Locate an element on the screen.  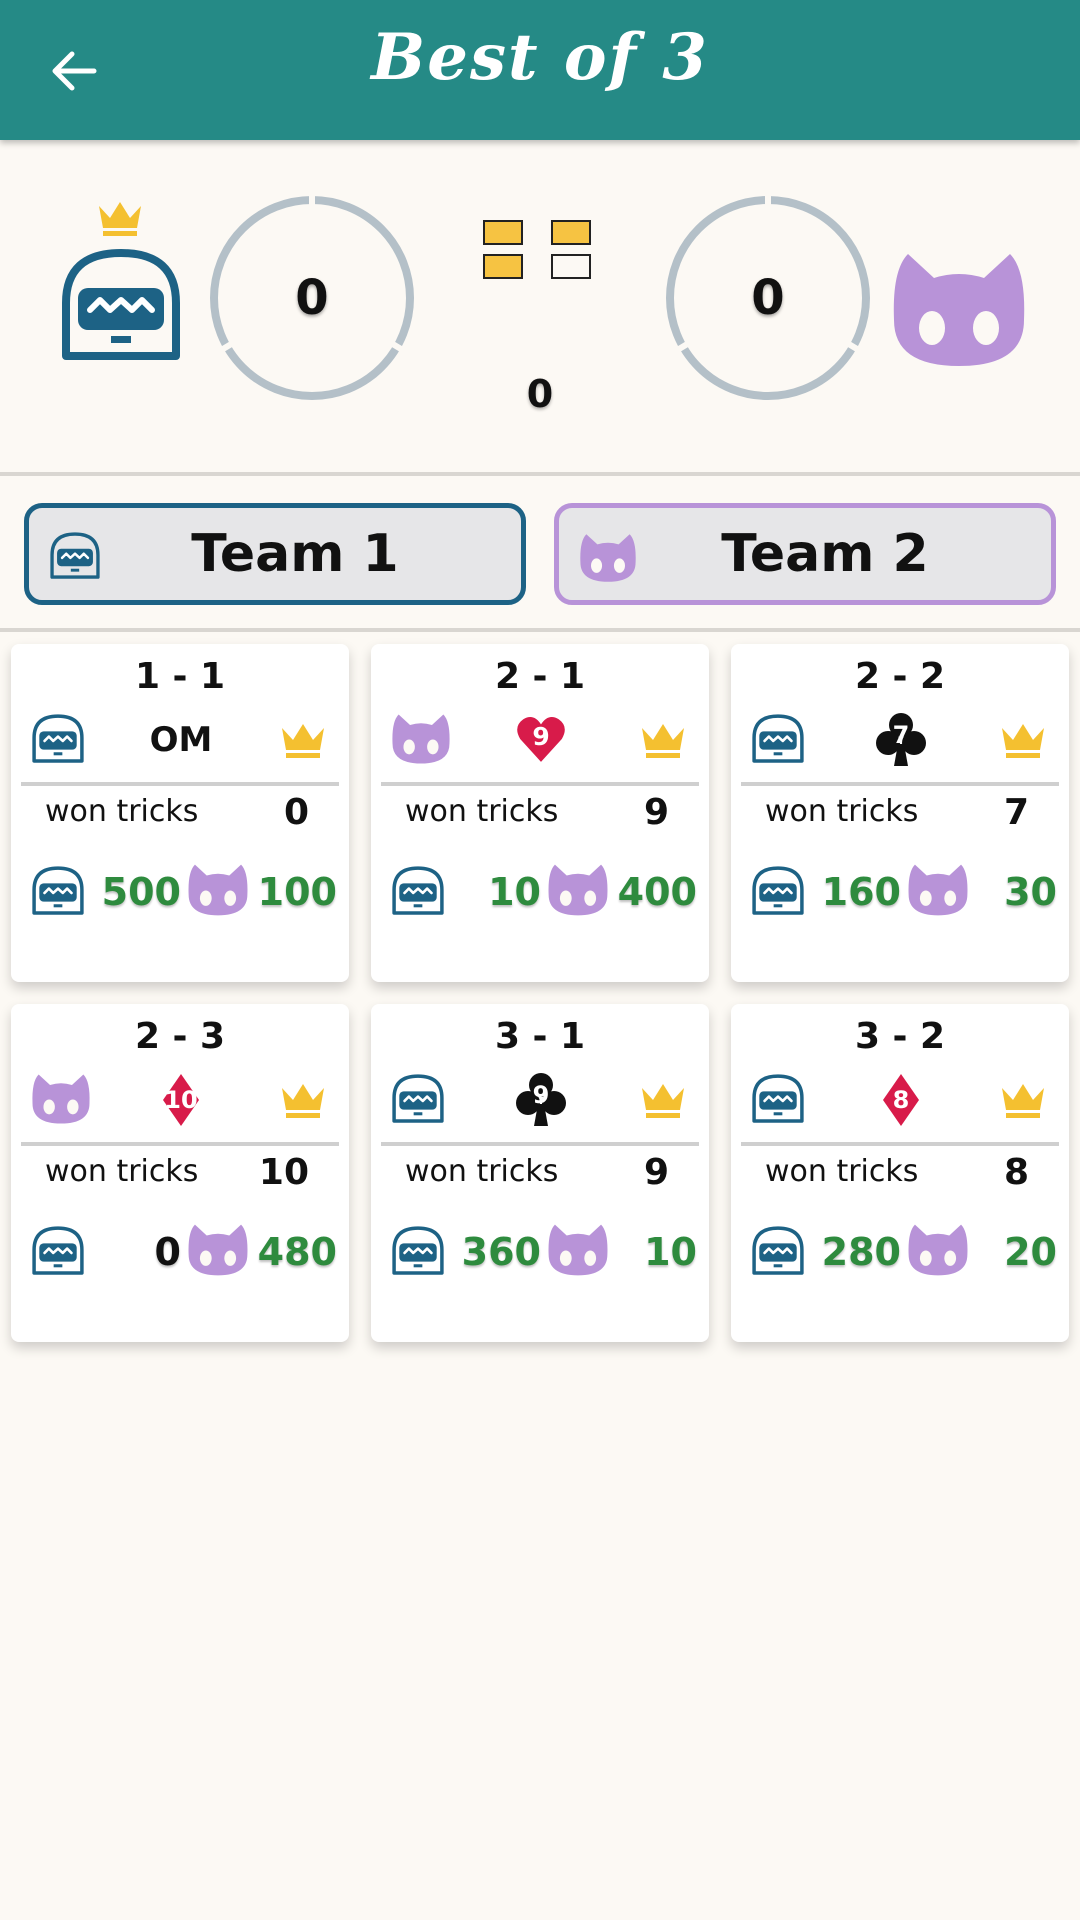
heart-suit-icon: 9 is located at coordinates (541, 740).